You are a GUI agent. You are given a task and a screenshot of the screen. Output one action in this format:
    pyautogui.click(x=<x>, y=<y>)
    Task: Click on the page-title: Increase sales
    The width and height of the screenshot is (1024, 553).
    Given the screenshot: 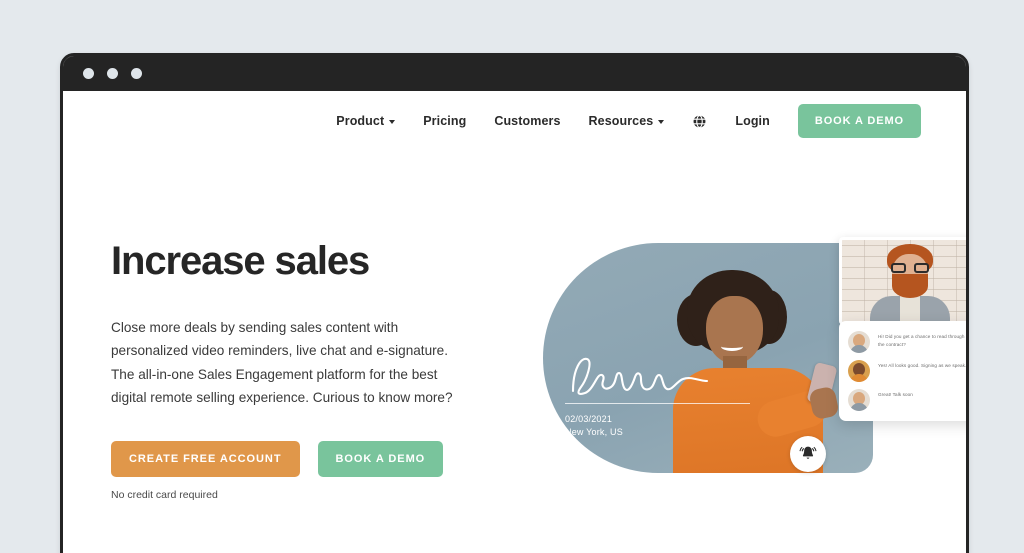 What is the action you would take?
    pyautogui.click(x=240, y=261)
    